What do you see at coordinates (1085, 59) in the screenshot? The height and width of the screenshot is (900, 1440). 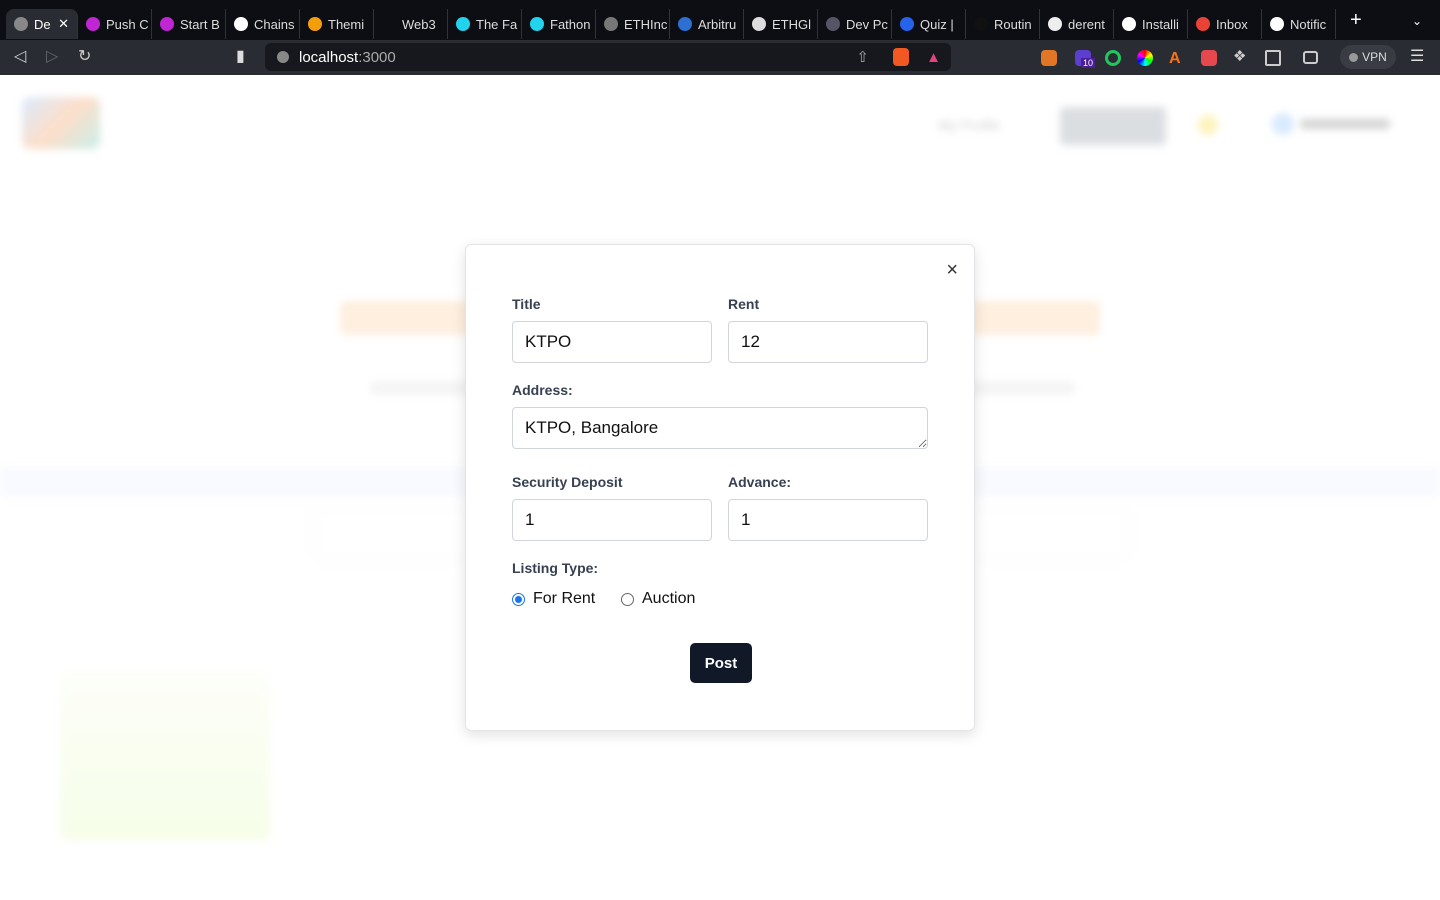 I see `extension-icon: 10` at bounding box center [1085, 59].